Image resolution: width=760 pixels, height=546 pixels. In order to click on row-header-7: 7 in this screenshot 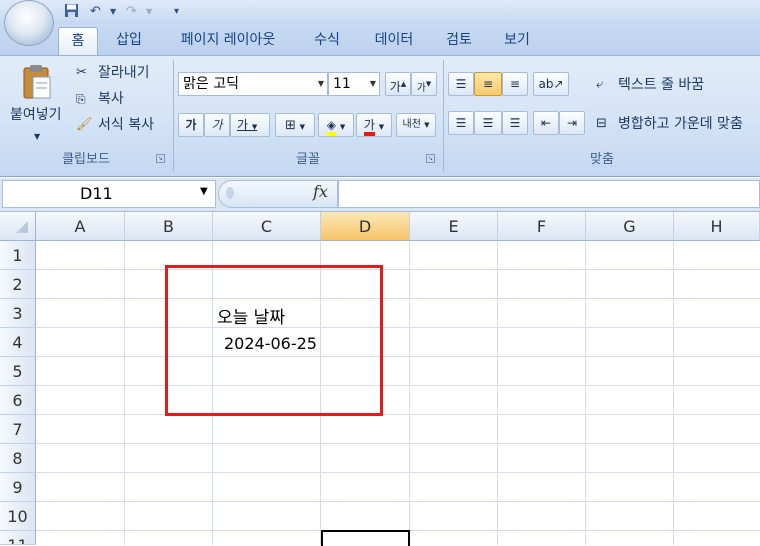, I will do `click(18, 429)`.